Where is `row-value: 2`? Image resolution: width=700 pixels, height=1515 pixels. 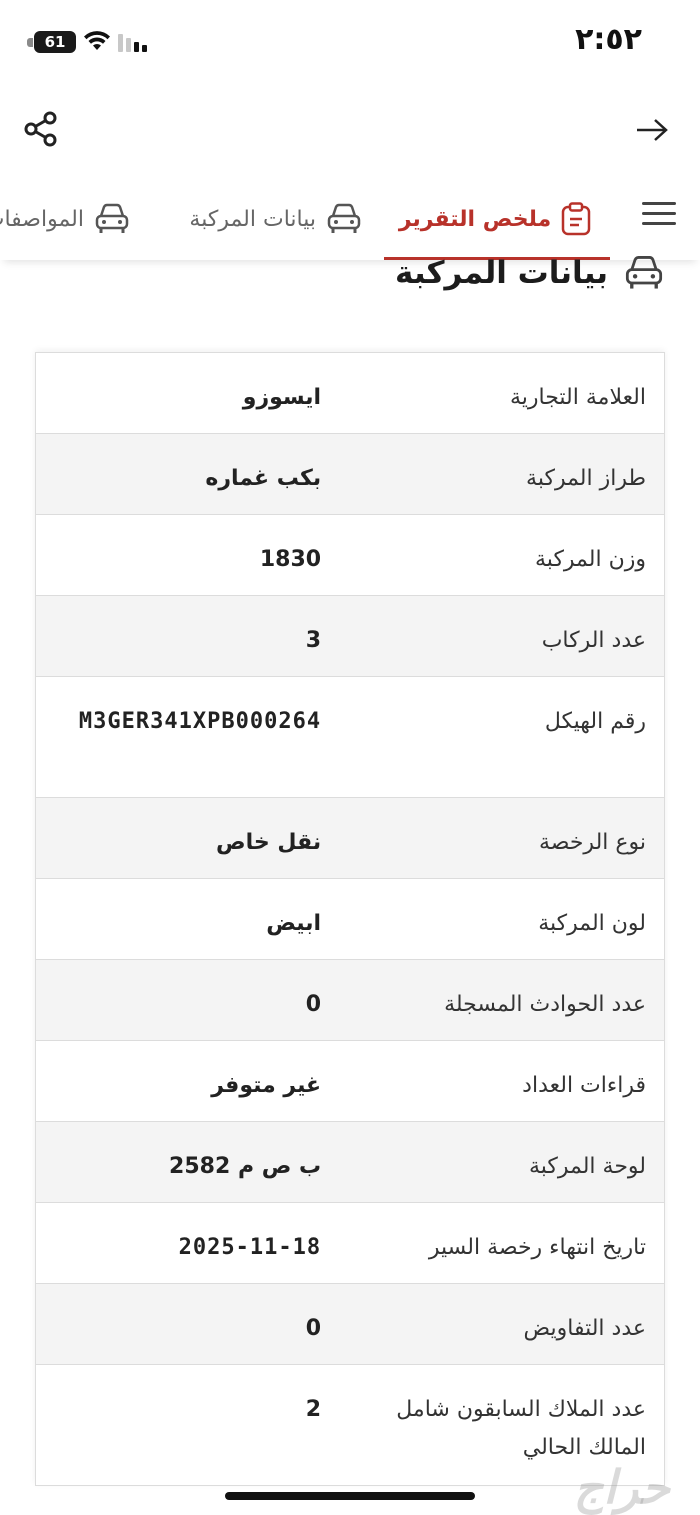
row-value: 2 is located at coordinates (313, 1409).